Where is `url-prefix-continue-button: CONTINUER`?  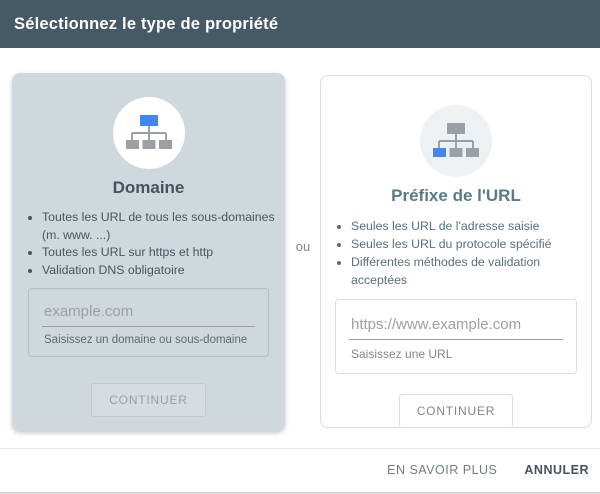 url-prefix-continue-button: CONTINUER is located at coordinates (456, 411).